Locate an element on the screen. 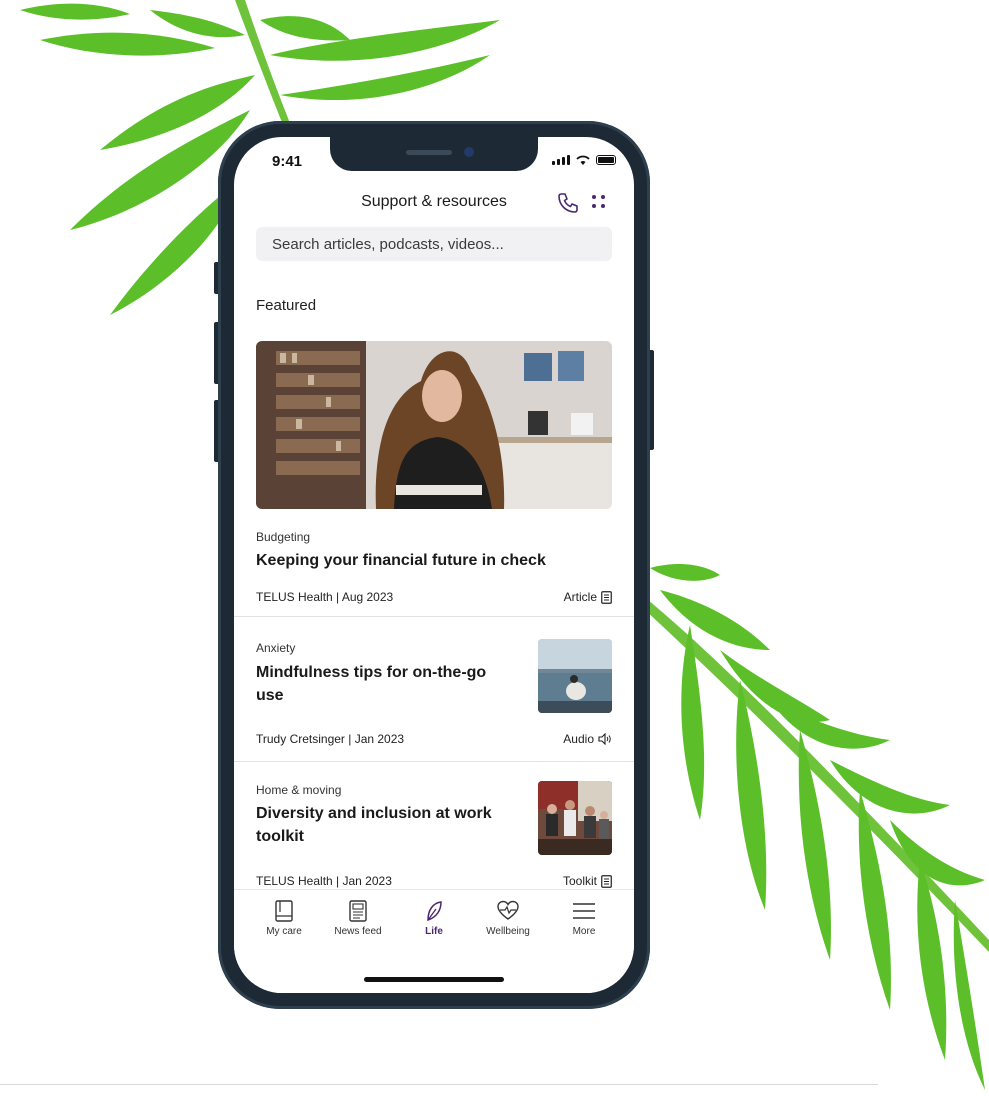  search-input is located at coordinates (434, 244).